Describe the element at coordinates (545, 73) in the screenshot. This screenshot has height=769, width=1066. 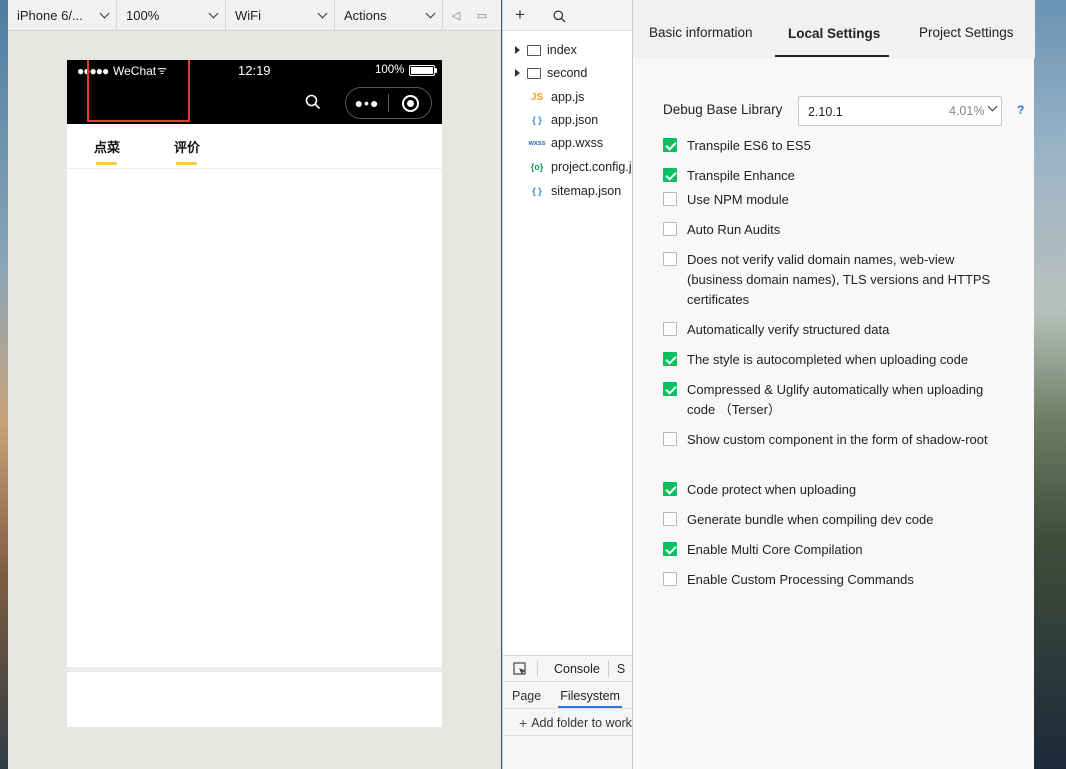
I see `tree-item-second: second` at that location.